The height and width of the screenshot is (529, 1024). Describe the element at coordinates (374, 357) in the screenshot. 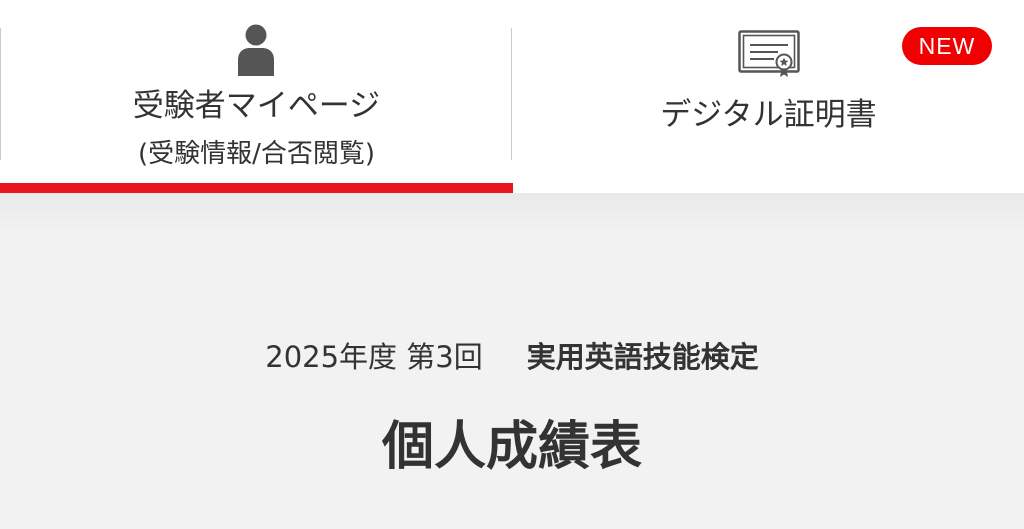

I see `exam-year-round: 2025年度 第3回` at that location.